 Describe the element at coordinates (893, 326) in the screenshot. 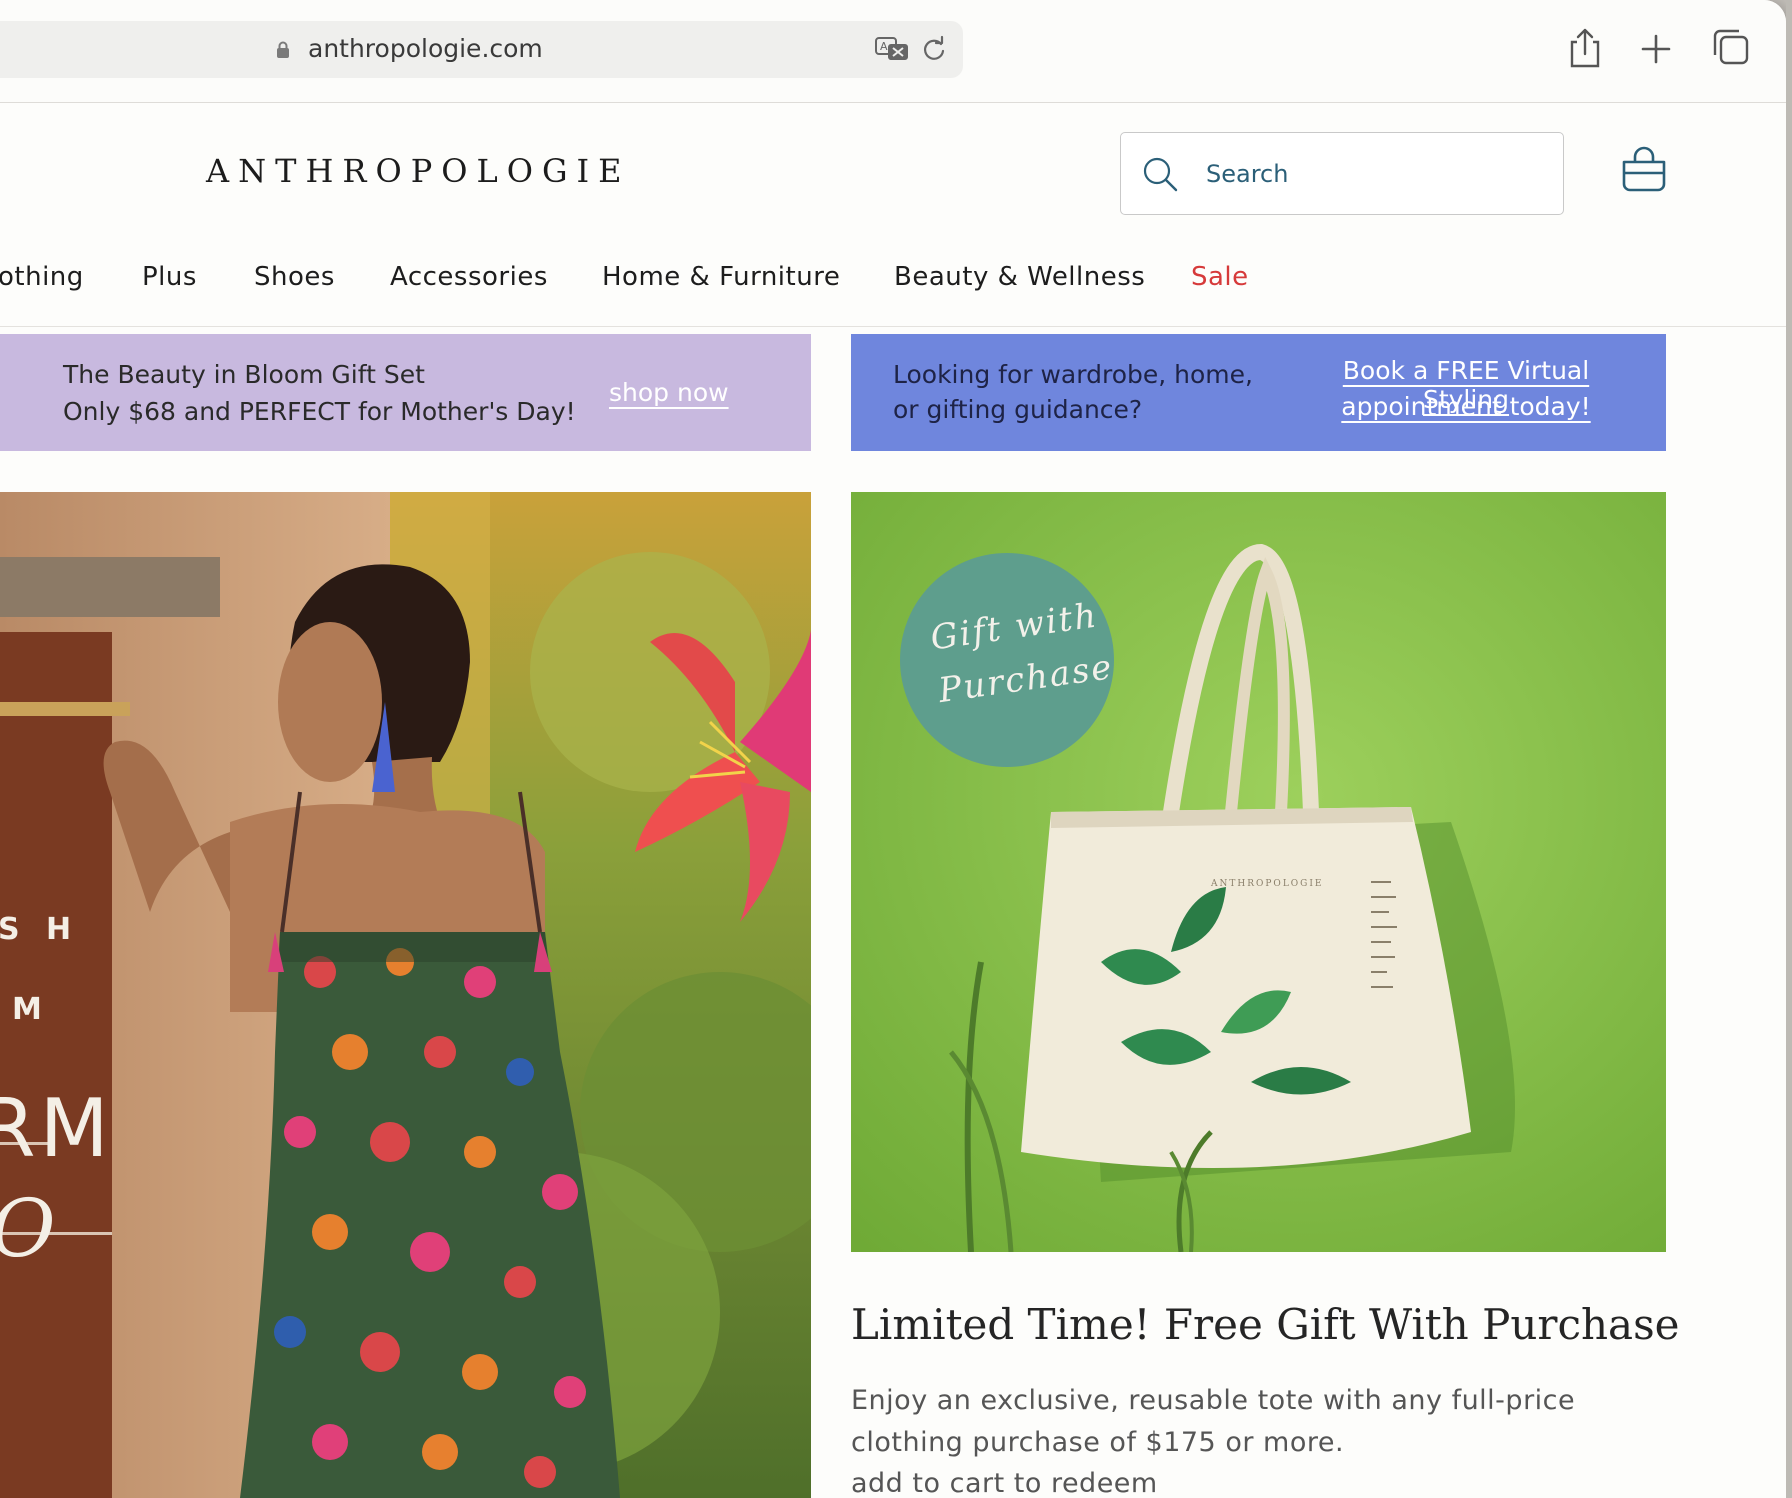

I see `nav-divider` at that location.